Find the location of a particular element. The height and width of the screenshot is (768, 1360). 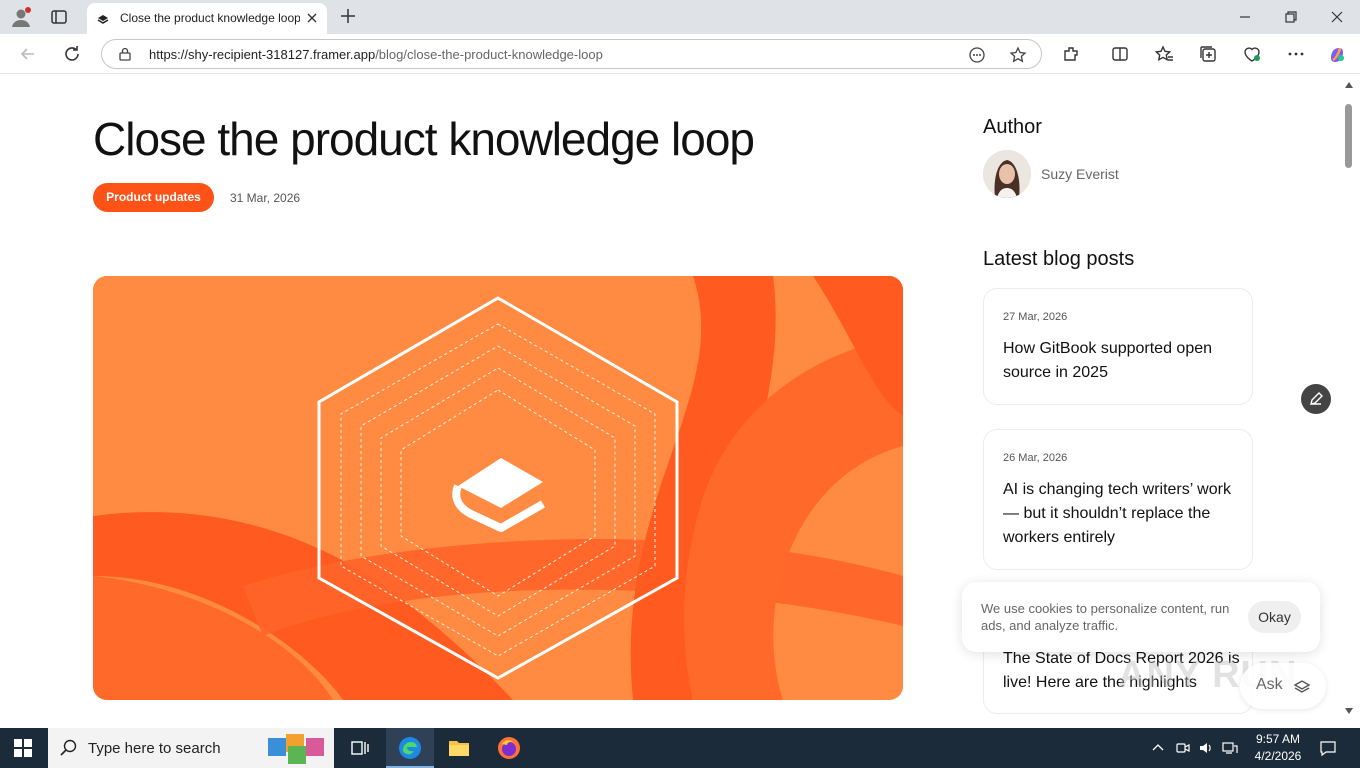

collections-icon is located at coordinates (1208, 54).